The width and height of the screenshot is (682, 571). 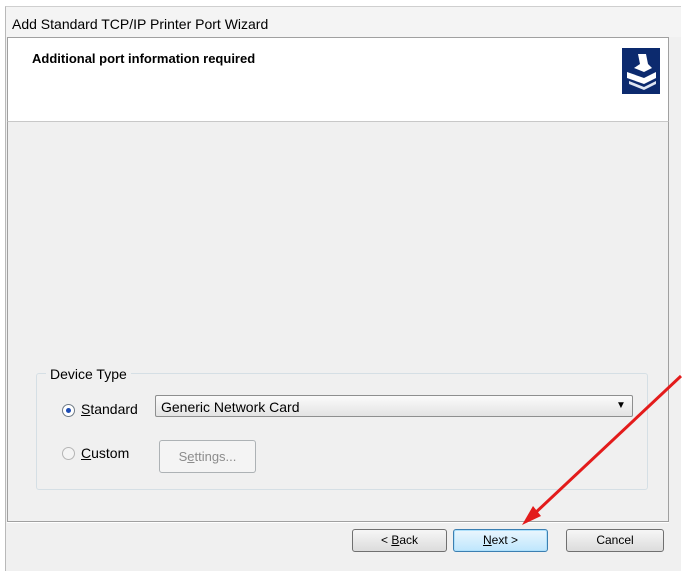 What do you see at coordinates (338, 79) in the screenshot?
I see `wizard-header: Additional port information required` at bounding box center [338, 79].